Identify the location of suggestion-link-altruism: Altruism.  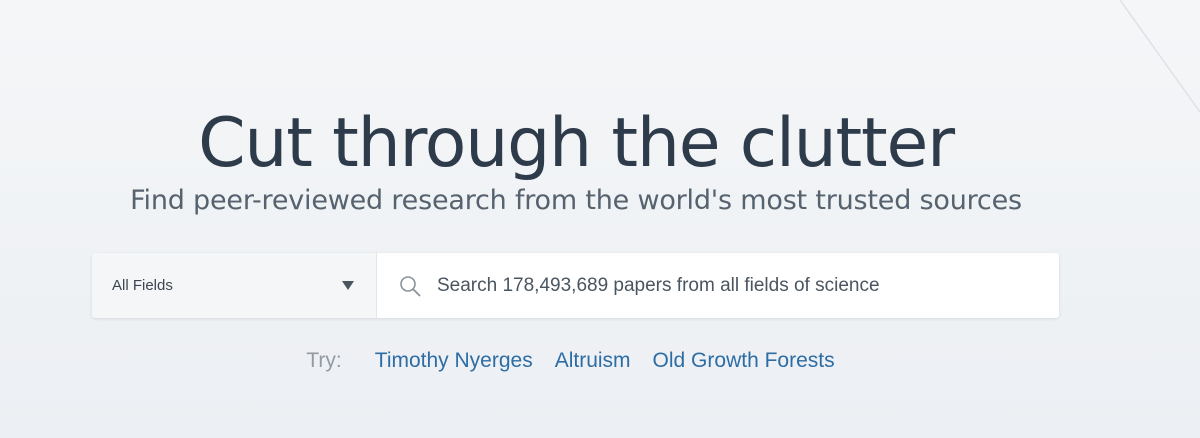
(593, 360).